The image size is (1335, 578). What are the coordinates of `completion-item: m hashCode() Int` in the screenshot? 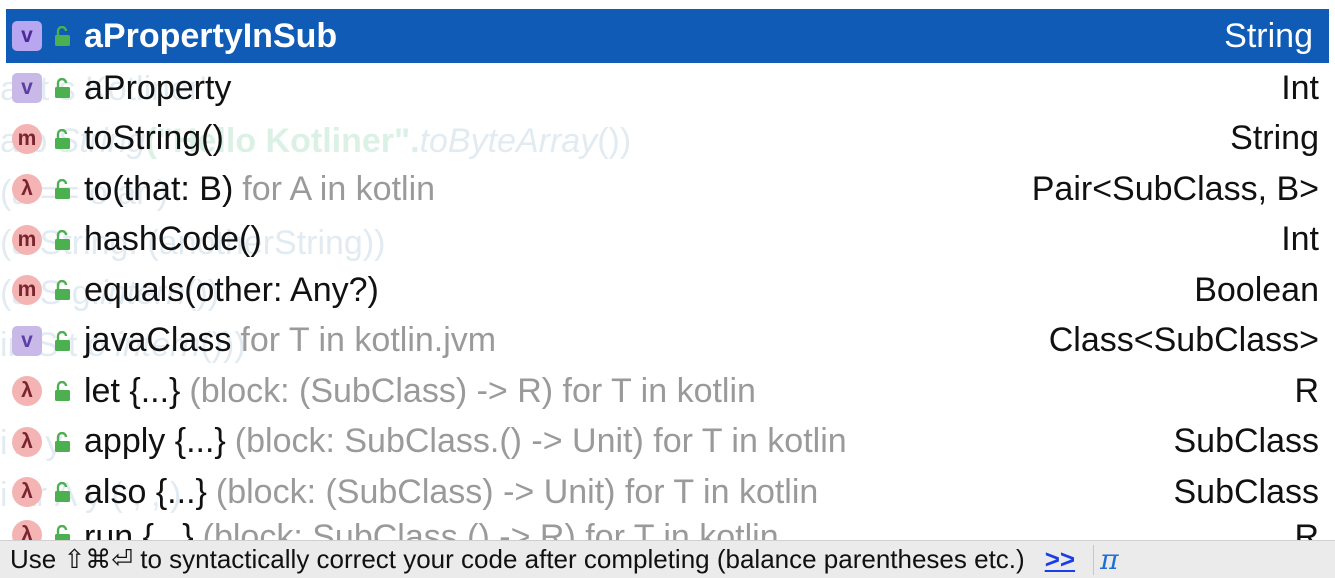 It's located at (667, 240).